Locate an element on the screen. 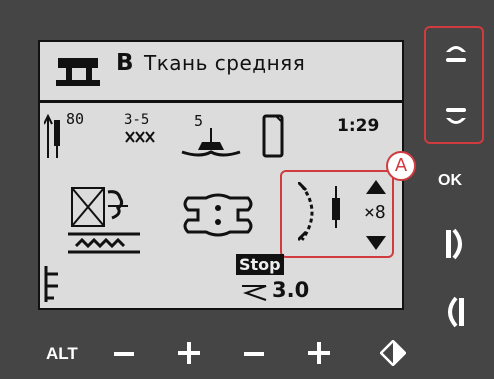 This screenshot has width=494, height=379. chevron-up-icon is located at coordinates (376, 187).